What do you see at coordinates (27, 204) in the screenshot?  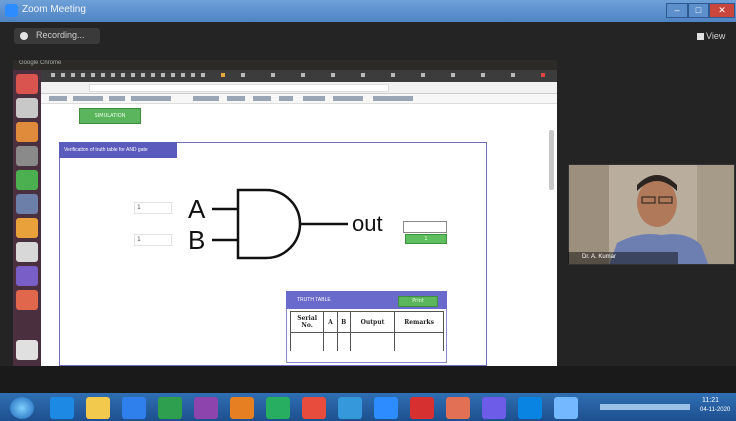 I see `terminal-icon` at bounding box center [27, 204].